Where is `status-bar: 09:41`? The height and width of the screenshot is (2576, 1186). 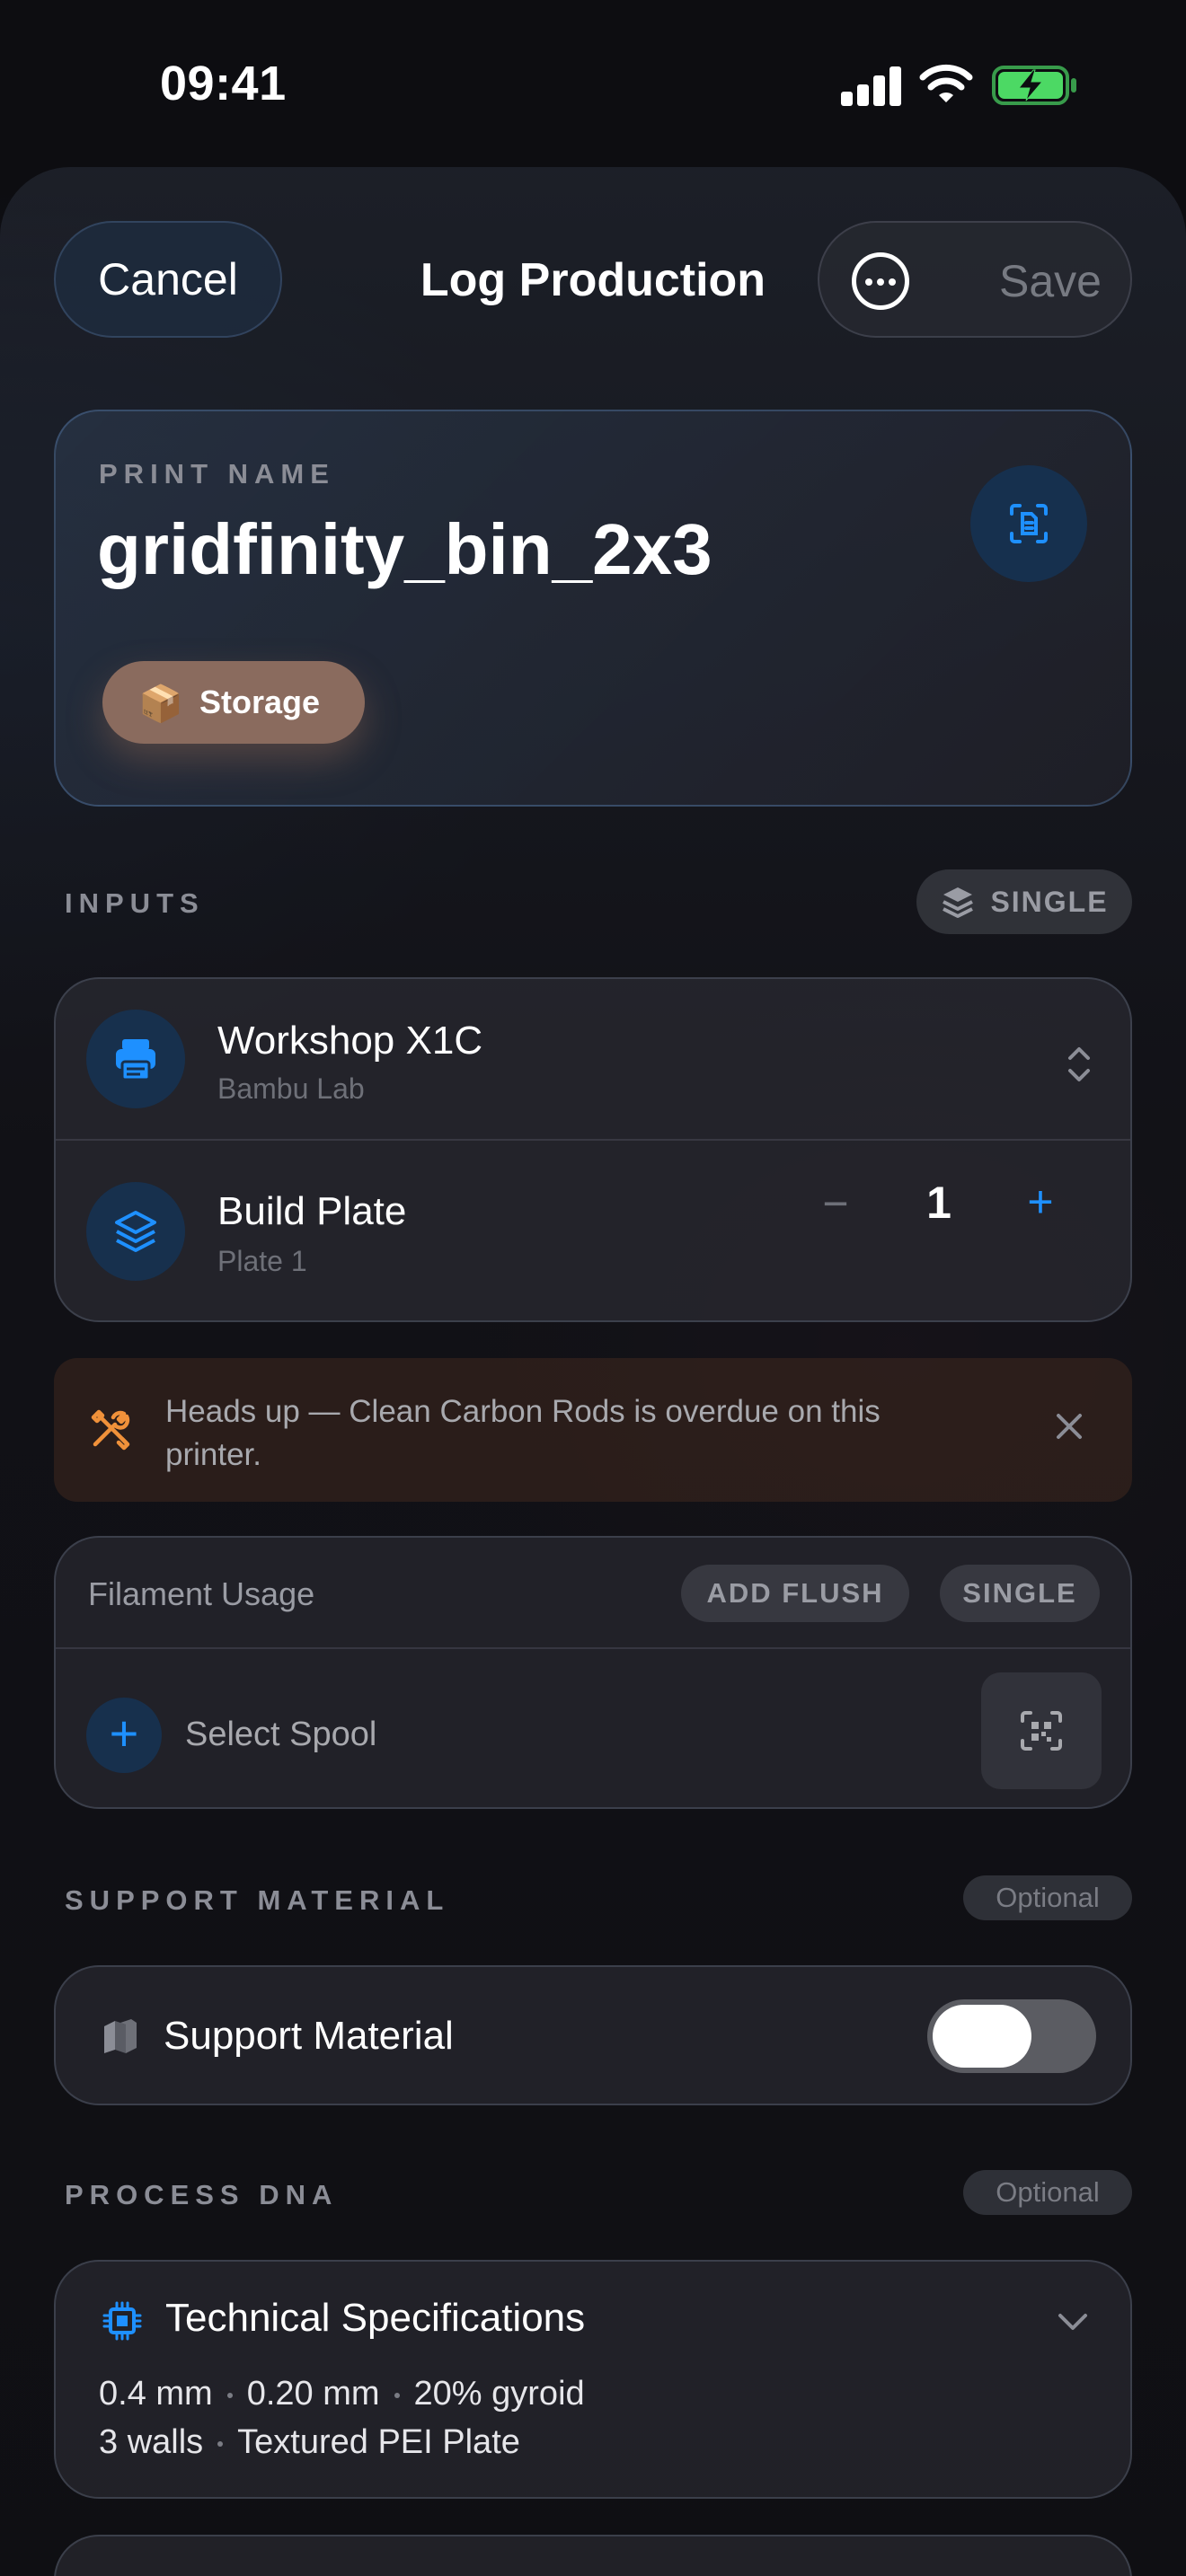
status-bar: 09:41 is located at coordinates (593, 85).